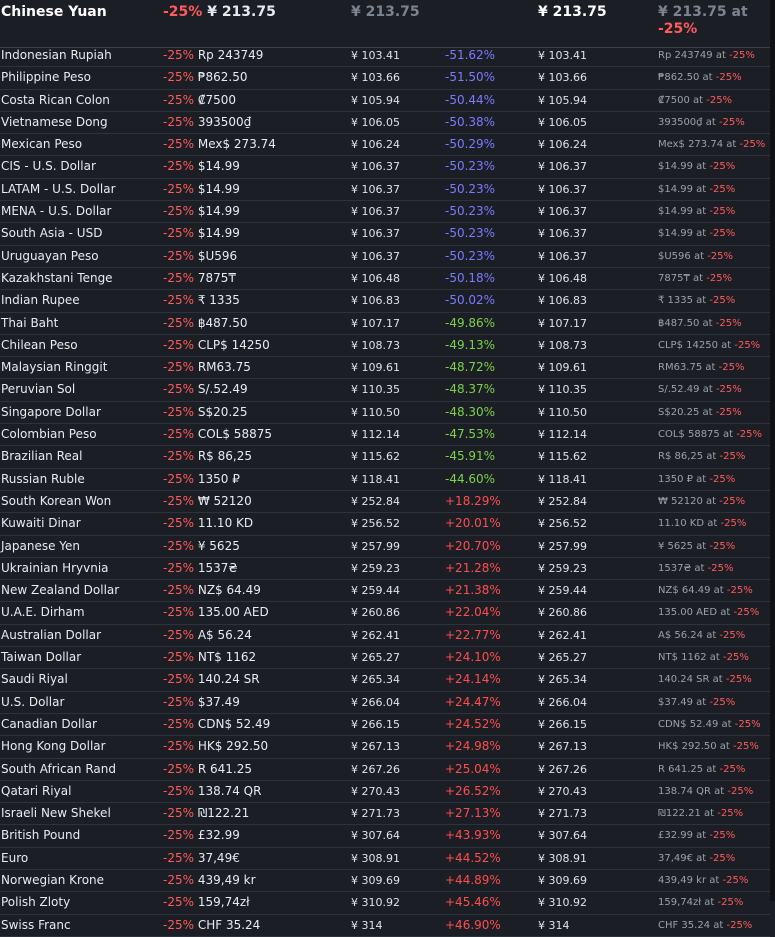  Describe the element at coordinates (688, 814) in the screenshot. I see `alt-price-value: ₪122.21 at` at that location.